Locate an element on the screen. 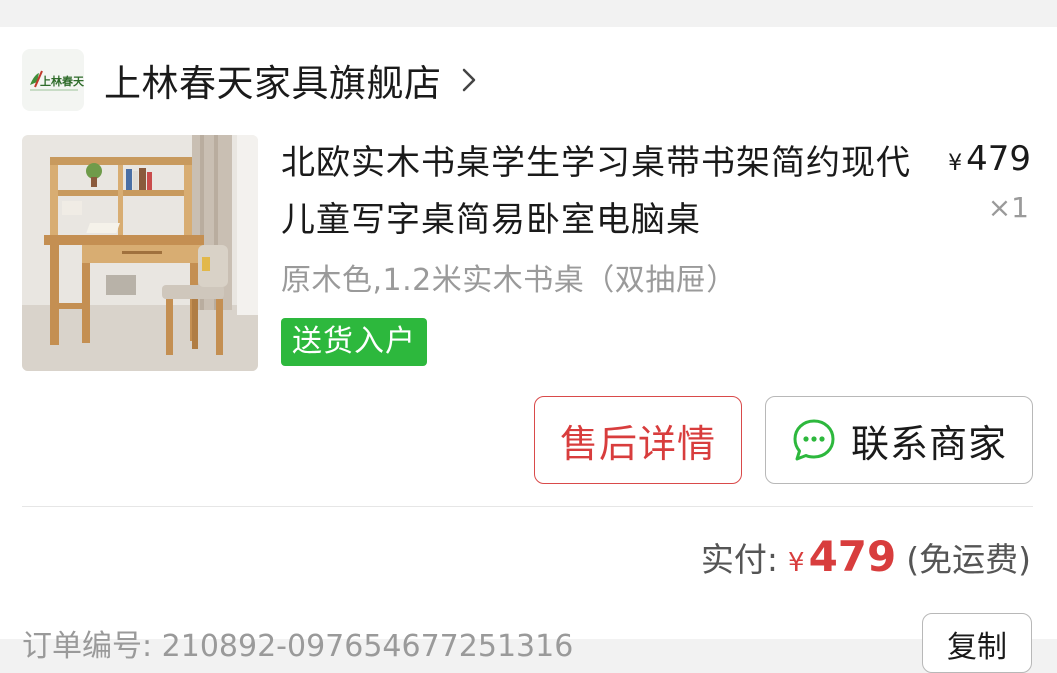 The height and width of the screenshot is (673, 1057). svg-text: 上林春天 is located at coordinates (62, 81).